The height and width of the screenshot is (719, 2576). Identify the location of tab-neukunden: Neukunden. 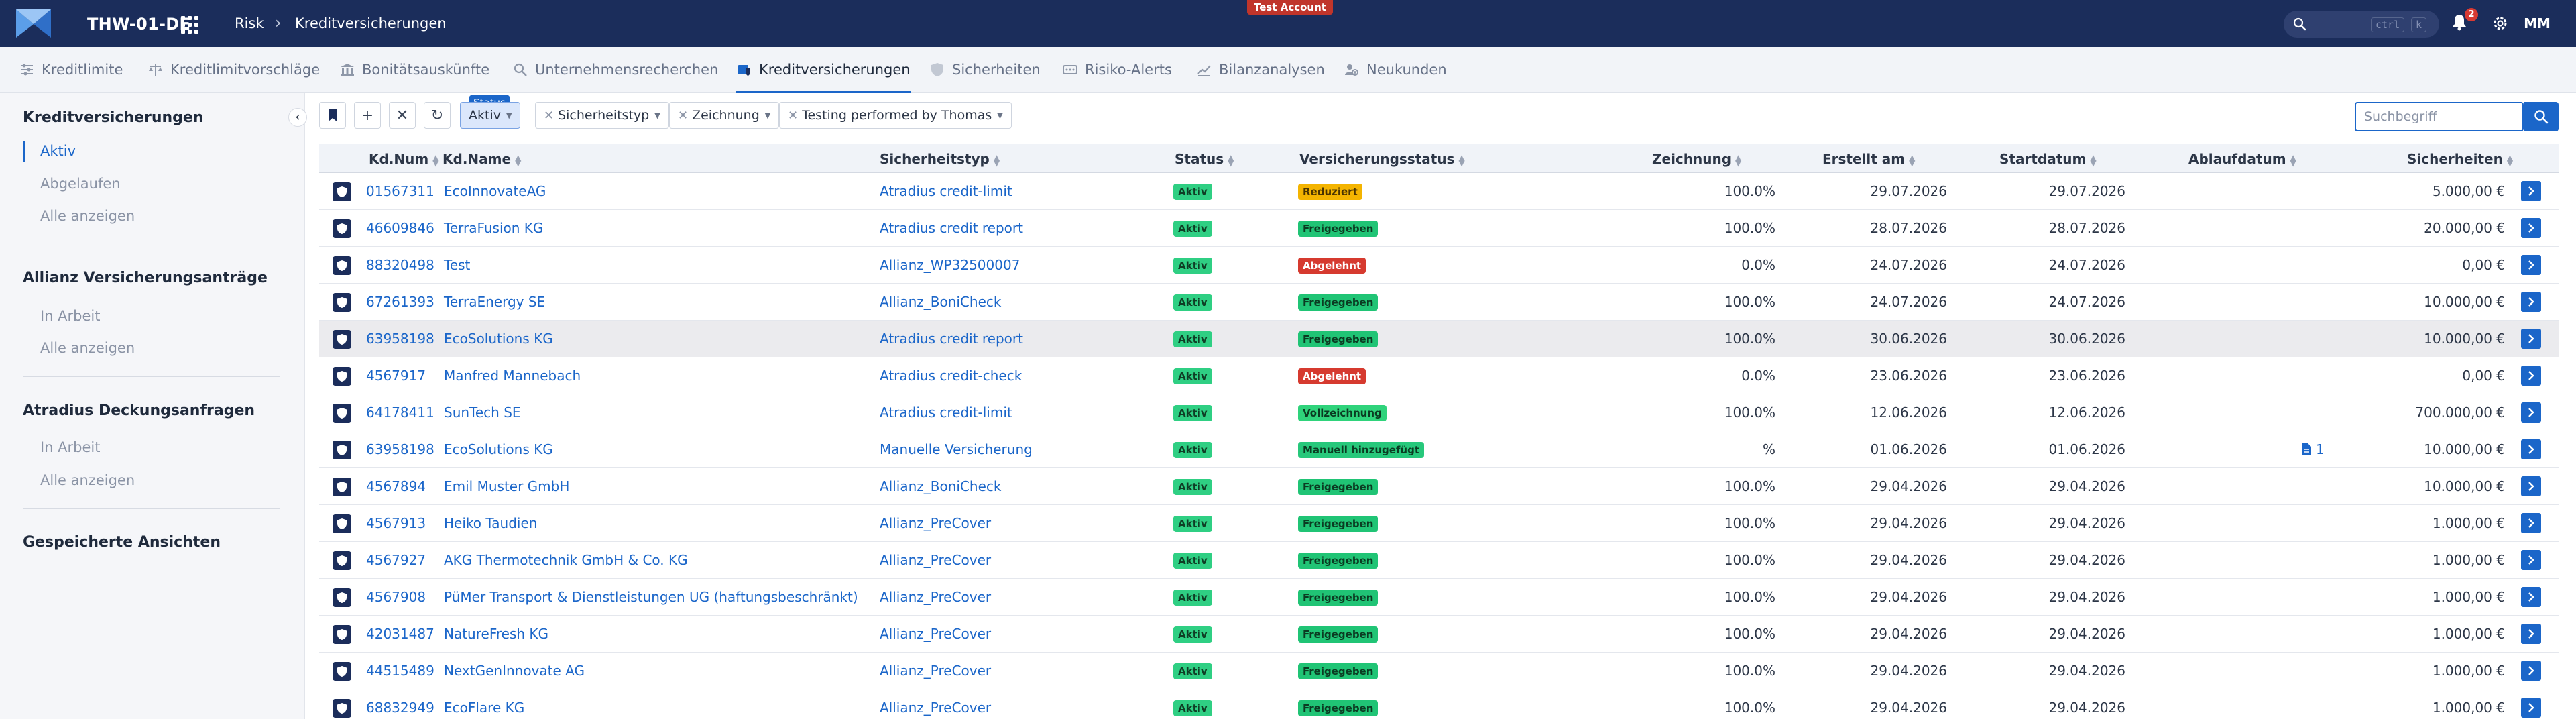
(1395, 70).